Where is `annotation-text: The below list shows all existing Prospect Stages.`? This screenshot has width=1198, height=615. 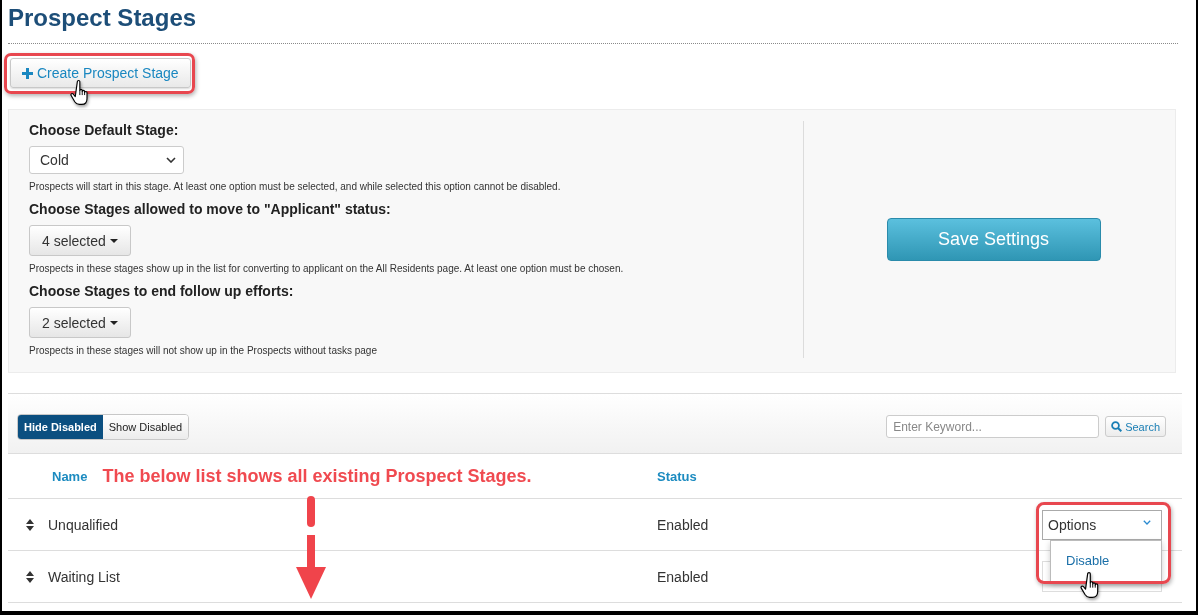
annotation-text: The below list shows all existing Prospect Stages. is located at coordinates (317, 476).